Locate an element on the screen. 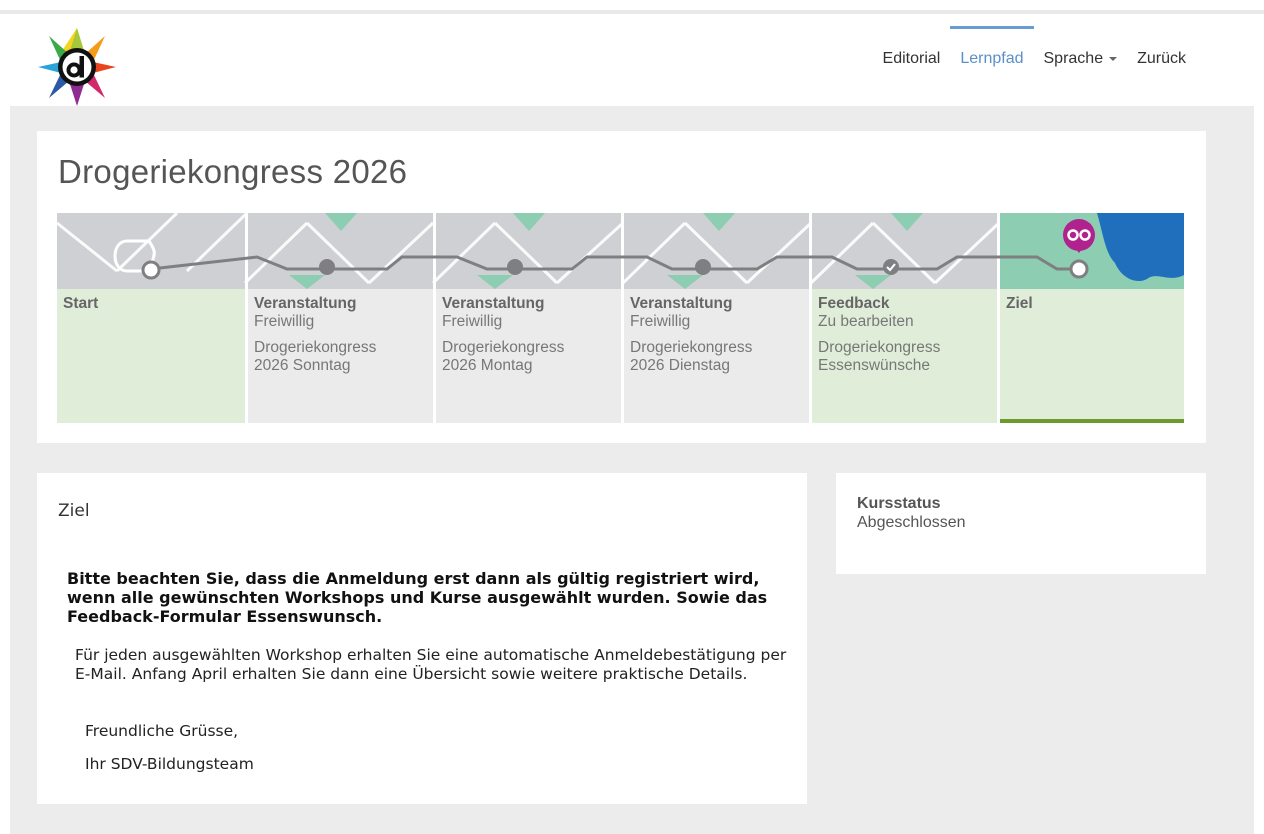 The image size is (1264, 834). active-indicator is located at coordinates (992, 27).